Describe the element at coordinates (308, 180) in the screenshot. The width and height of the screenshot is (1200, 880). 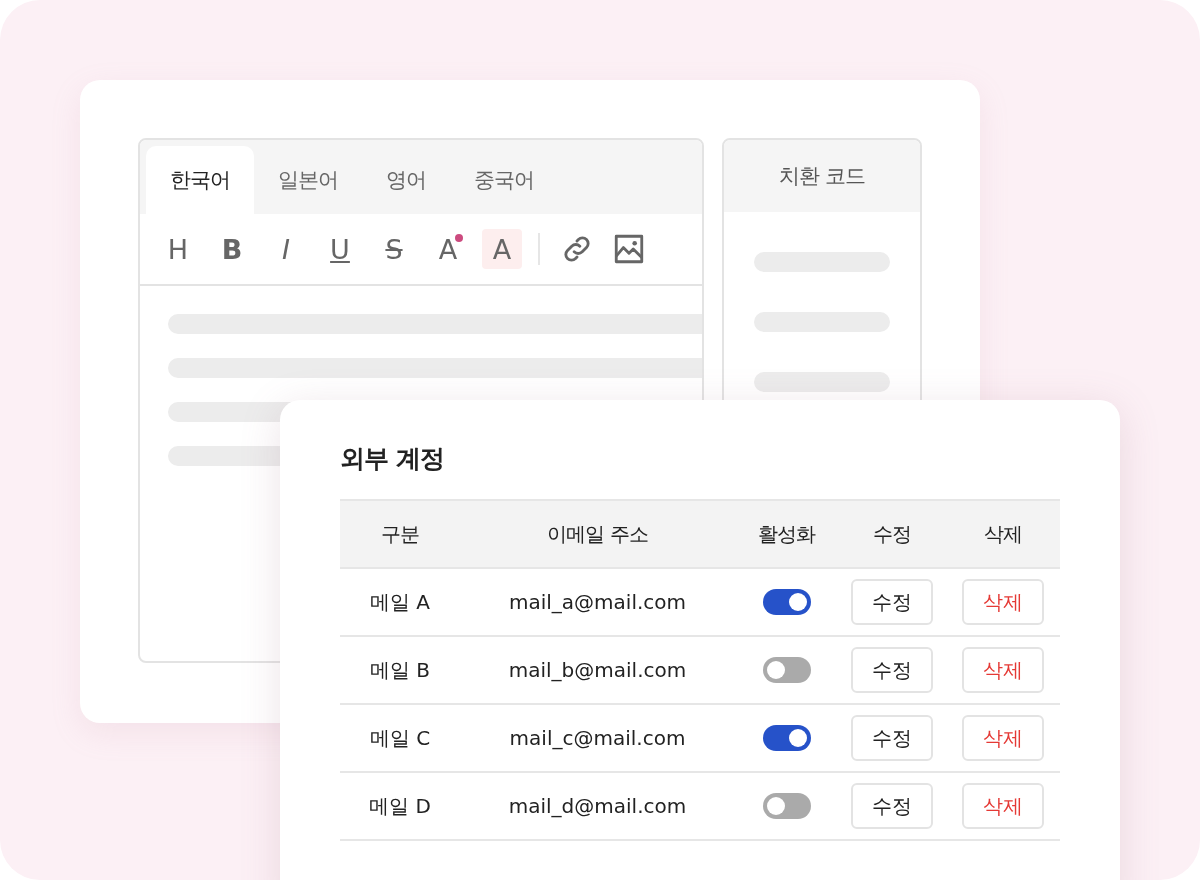
I see `language-tab: 일본어` at that location.